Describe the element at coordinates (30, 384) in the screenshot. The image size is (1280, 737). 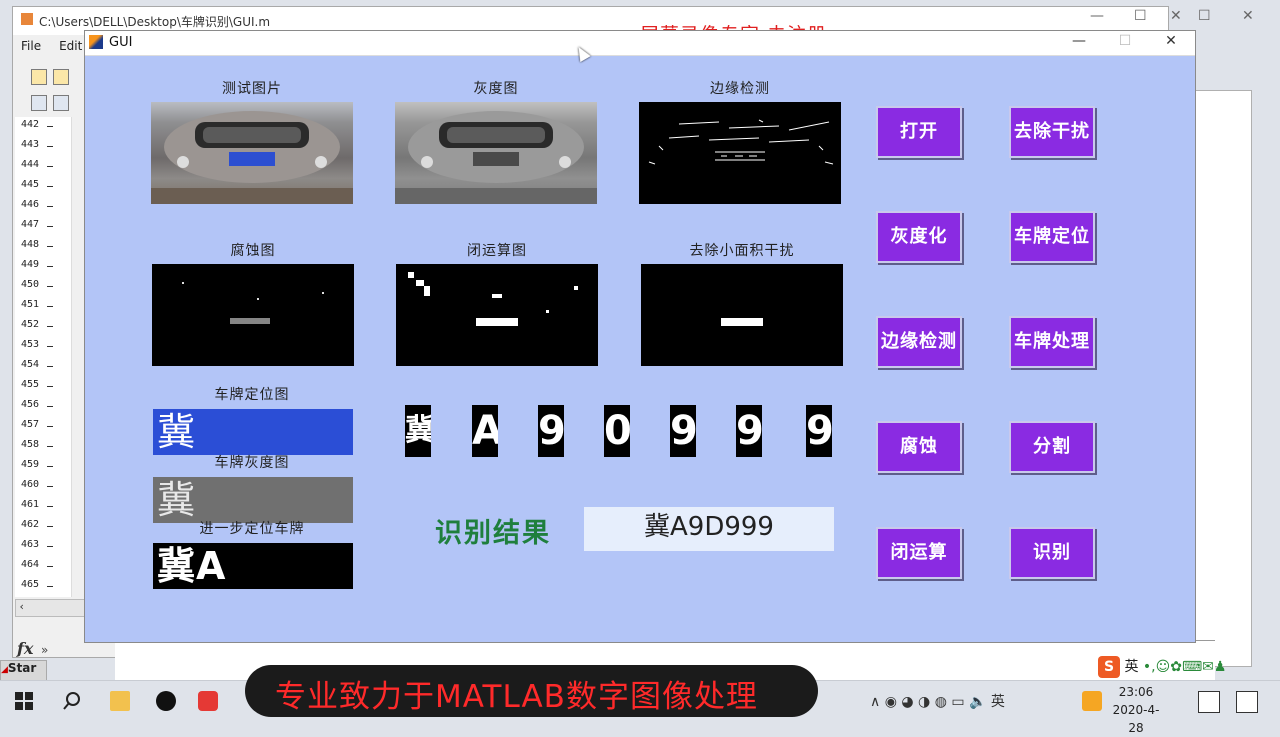
I see `line-number: 455` at that location.